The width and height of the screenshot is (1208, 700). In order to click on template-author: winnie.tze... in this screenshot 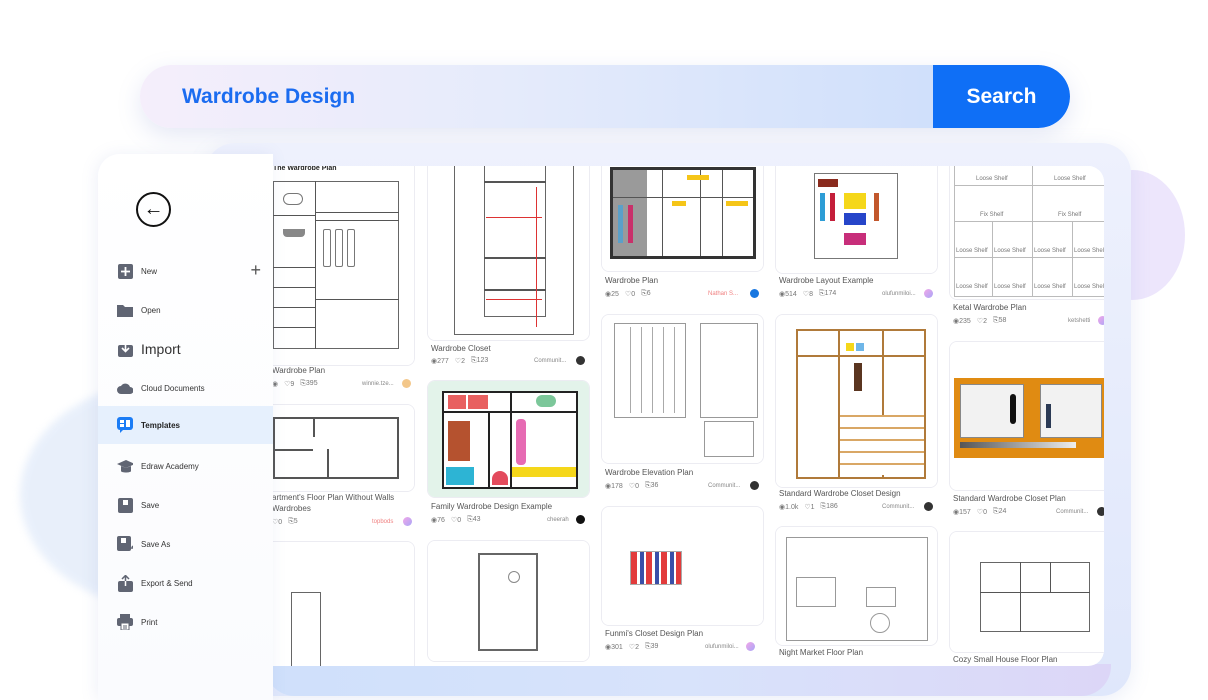, I will do `click(378, 384)`.